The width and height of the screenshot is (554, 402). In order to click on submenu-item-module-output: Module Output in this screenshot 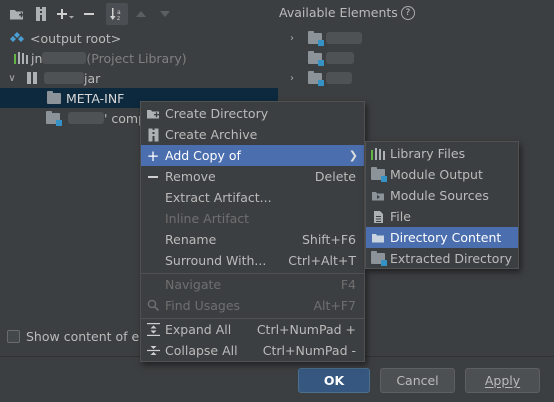, I will do `click(442, 174)`.